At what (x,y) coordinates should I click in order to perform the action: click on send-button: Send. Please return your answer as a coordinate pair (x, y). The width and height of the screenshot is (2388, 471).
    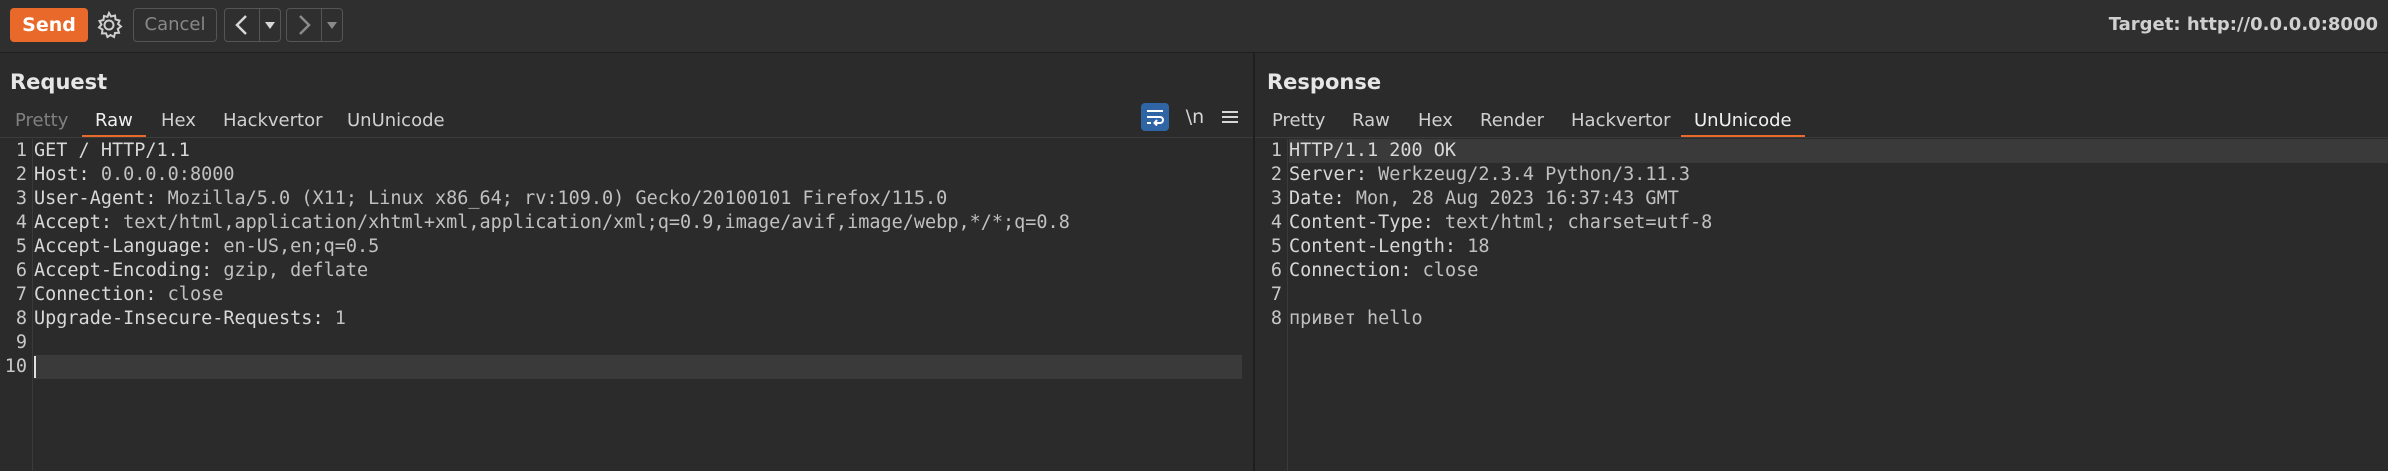
    Looking at the image, I should click on (49, 25).